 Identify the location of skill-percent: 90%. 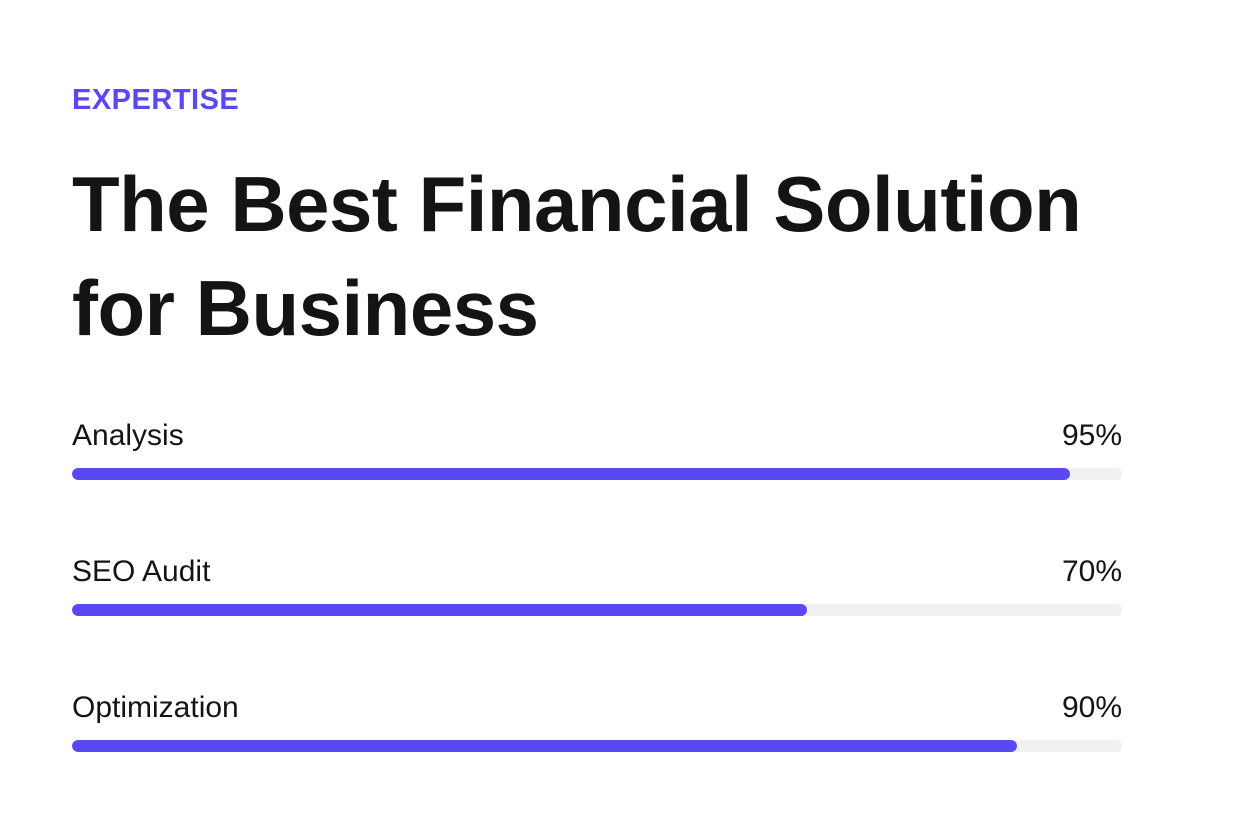
(1091, 707).